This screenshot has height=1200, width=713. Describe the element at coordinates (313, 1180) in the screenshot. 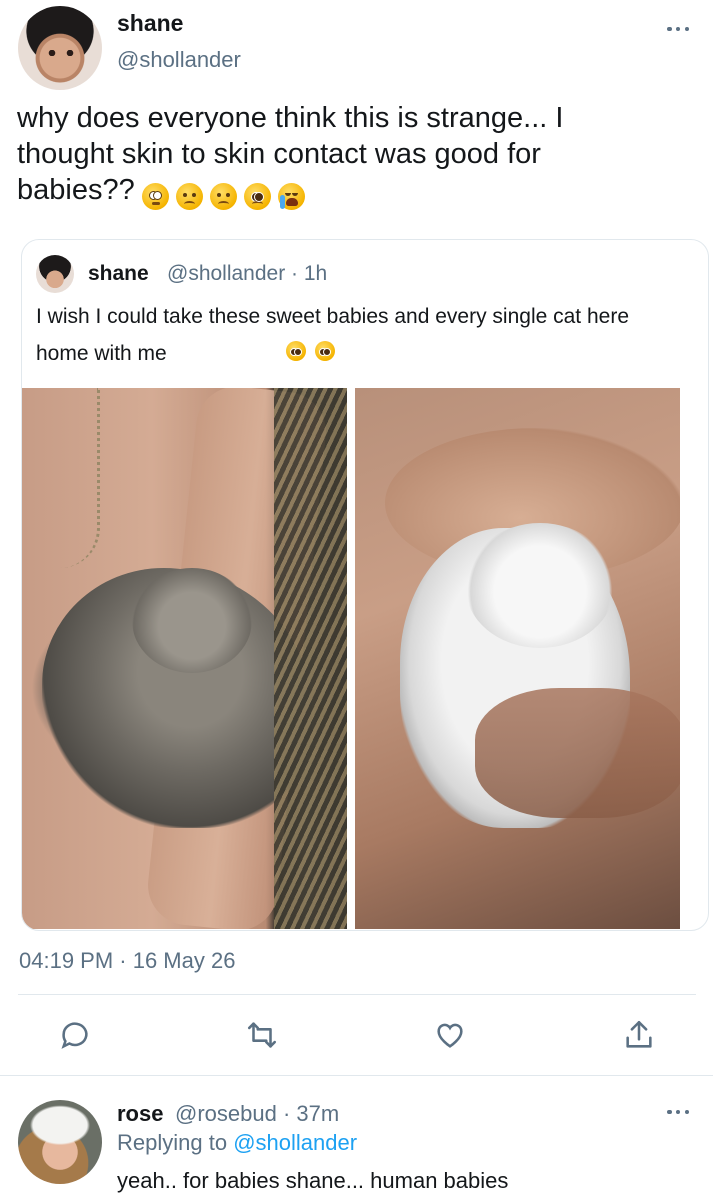

I see `reply-text: yeah.. for babies shane... human babies` at that location.